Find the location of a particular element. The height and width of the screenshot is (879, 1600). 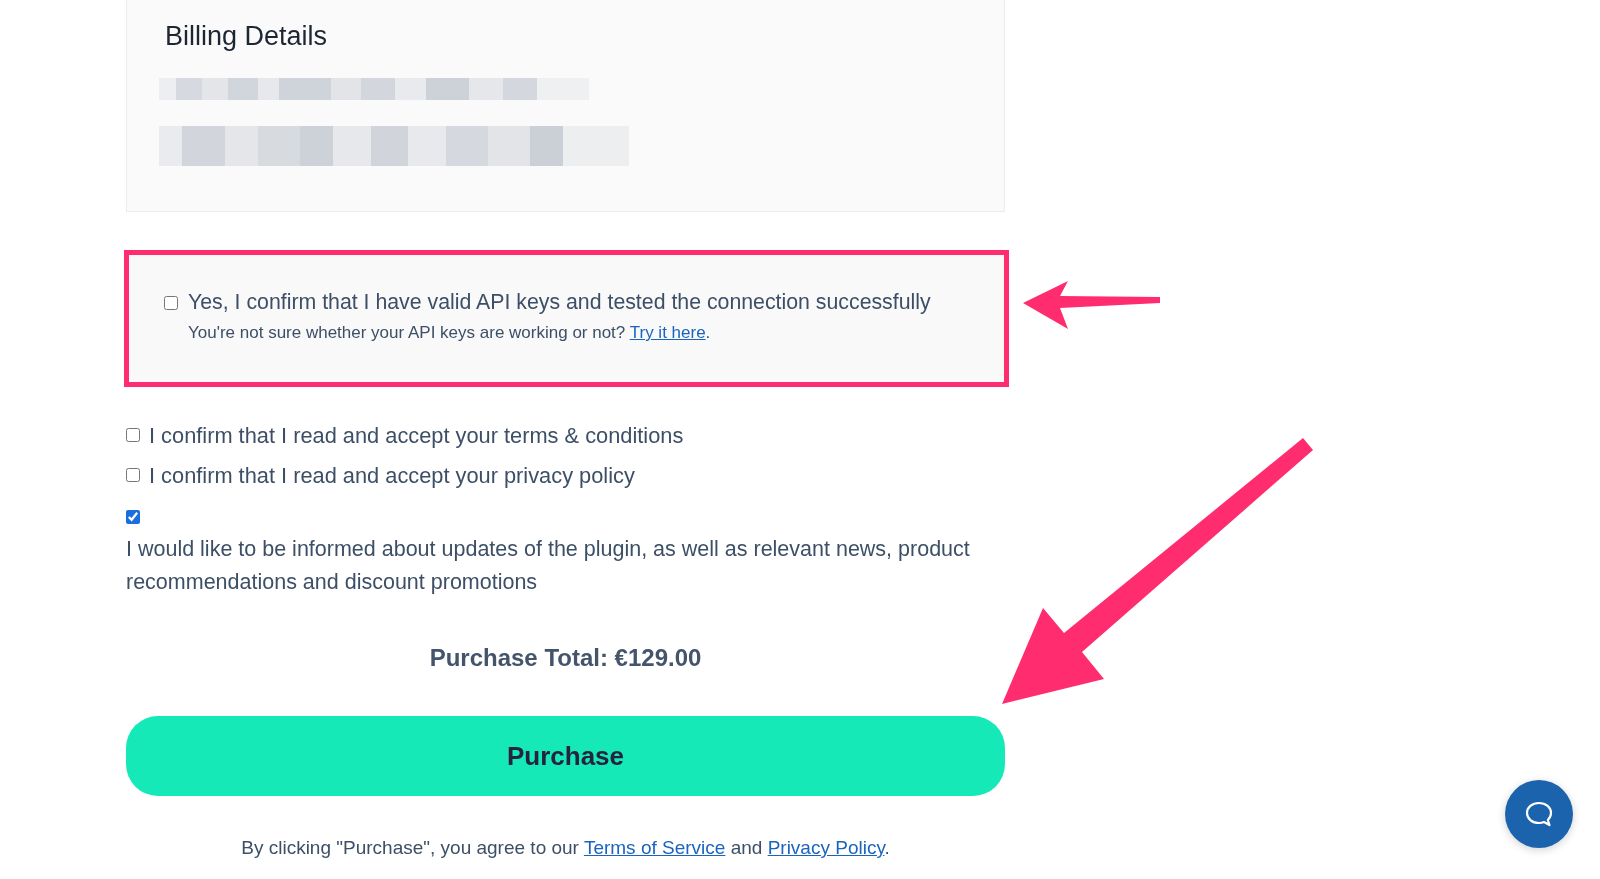

card-title: Billing Details is located at coordinates (246, 36).